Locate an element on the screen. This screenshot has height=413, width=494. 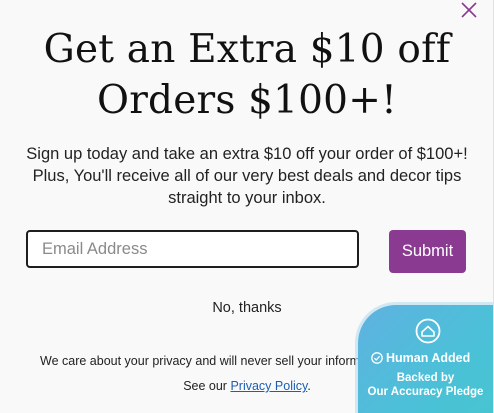
privacy-policy-link: Privacy Policy is located at coordinates (268, 386).